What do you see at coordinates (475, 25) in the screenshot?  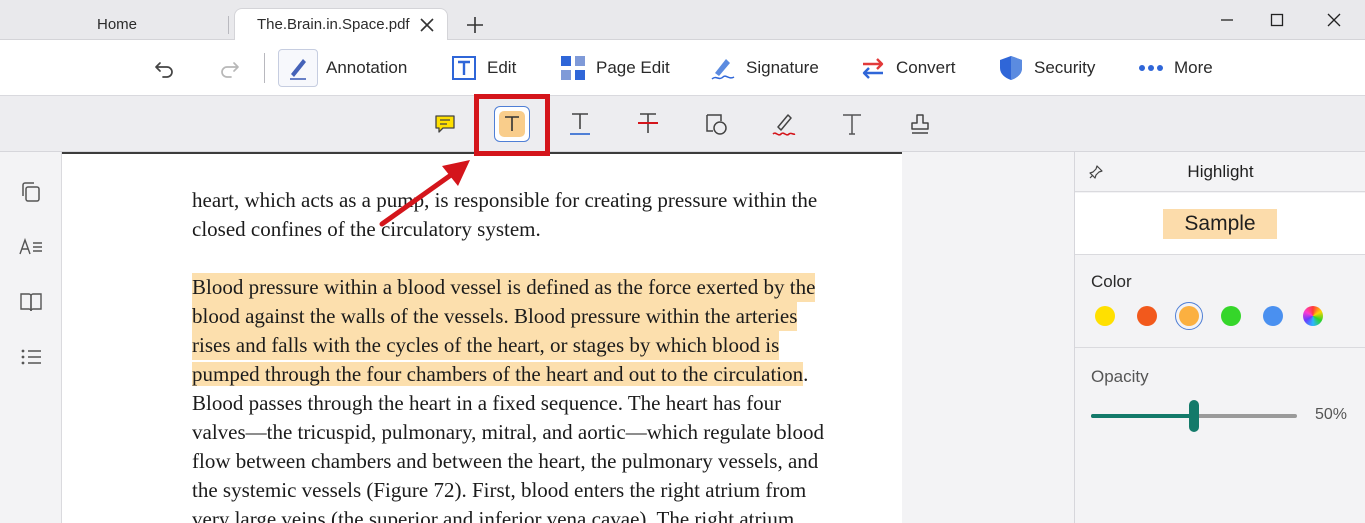 I see `new-tab-icon` at bounding box center [475, 25].